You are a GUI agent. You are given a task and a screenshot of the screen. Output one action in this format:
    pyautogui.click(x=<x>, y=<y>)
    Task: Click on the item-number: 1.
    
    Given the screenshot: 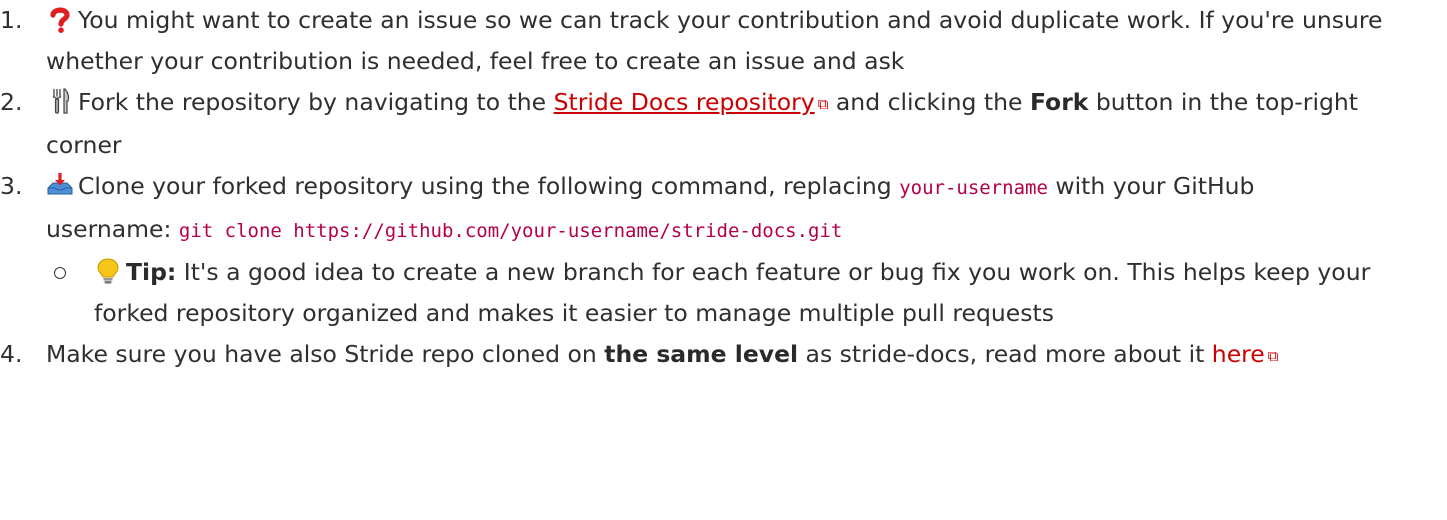 What is the action you would take?
    pyautogui.click(x=11, y=20)
    